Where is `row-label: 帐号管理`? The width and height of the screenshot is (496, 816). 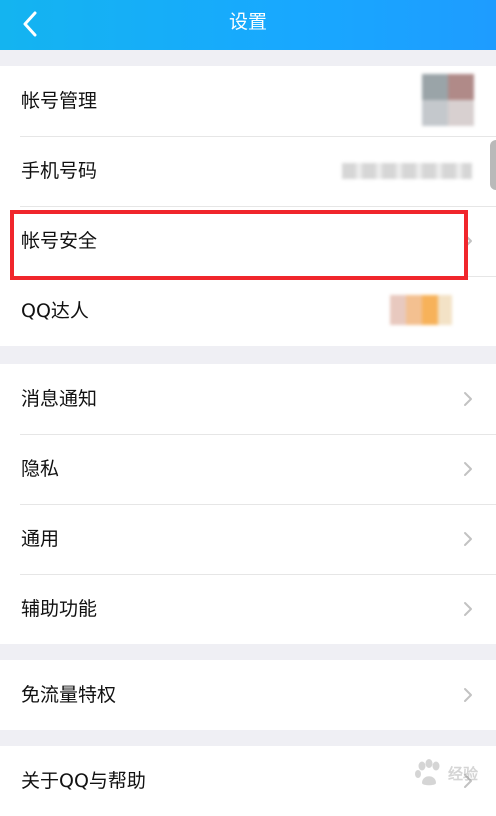
row-label: 帐号管理 is located at coordinates (59, 101).